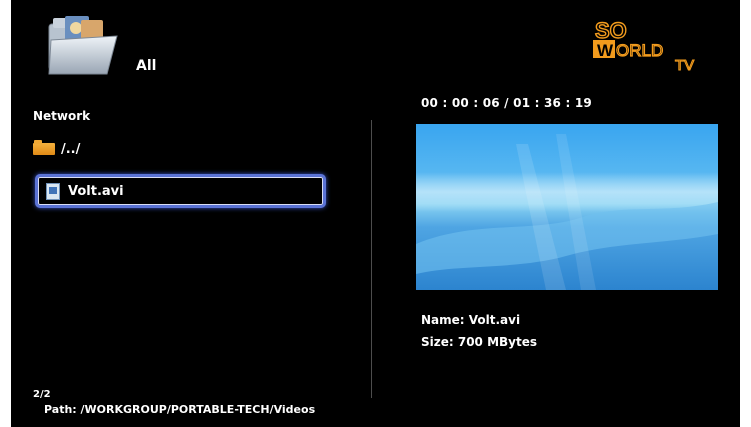 This screenshot has width=751, height=427. What do you see at coordinates (506, 103) in the screenshot?
I see `playback-time: 00 : 00 : 06 / 01 : 36 : 19` at bounding box center [506, 103].